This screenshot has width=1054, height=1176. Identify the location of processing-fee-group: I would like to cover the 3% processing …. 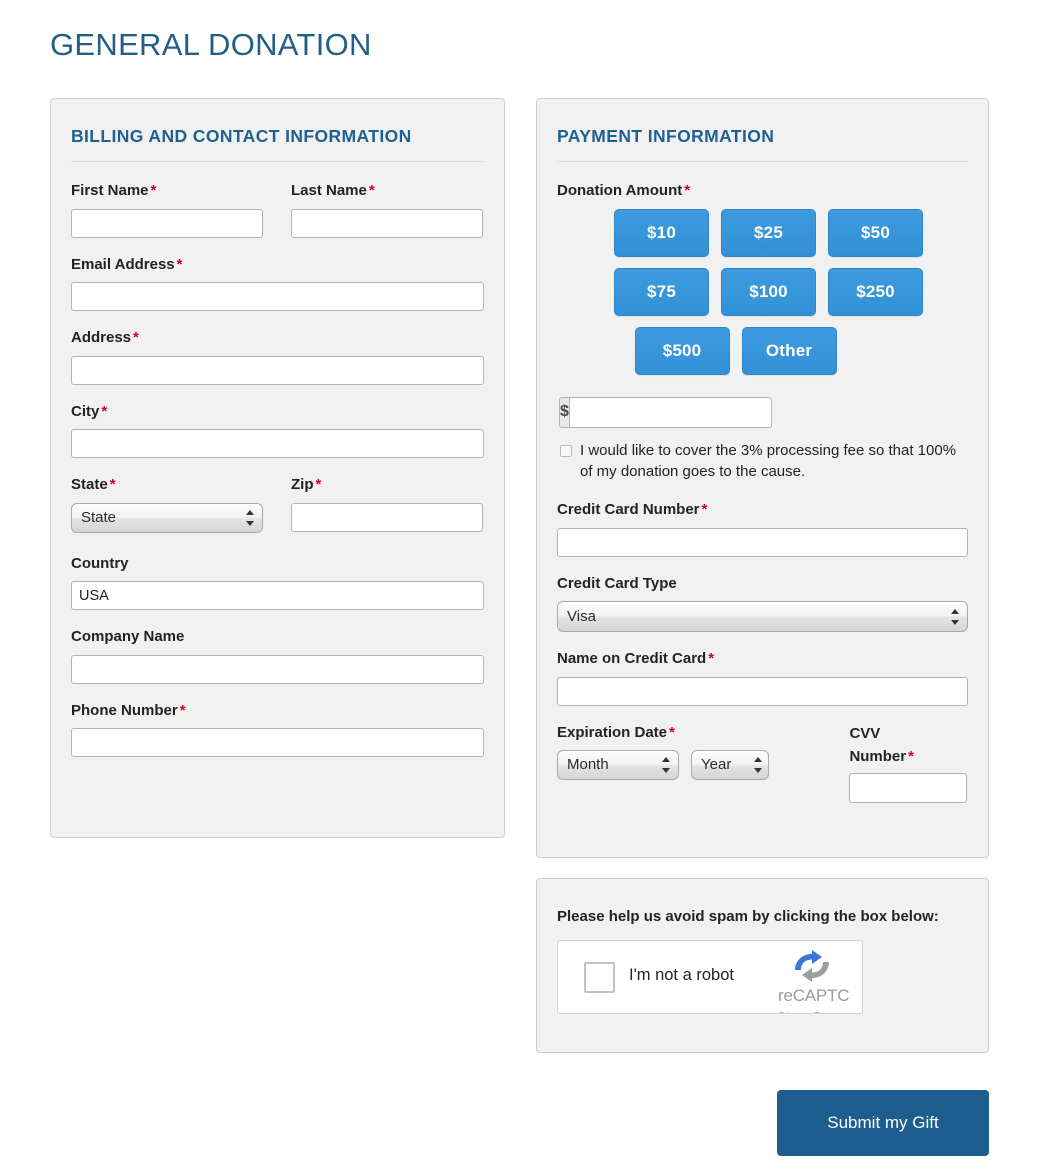
(764, 461).